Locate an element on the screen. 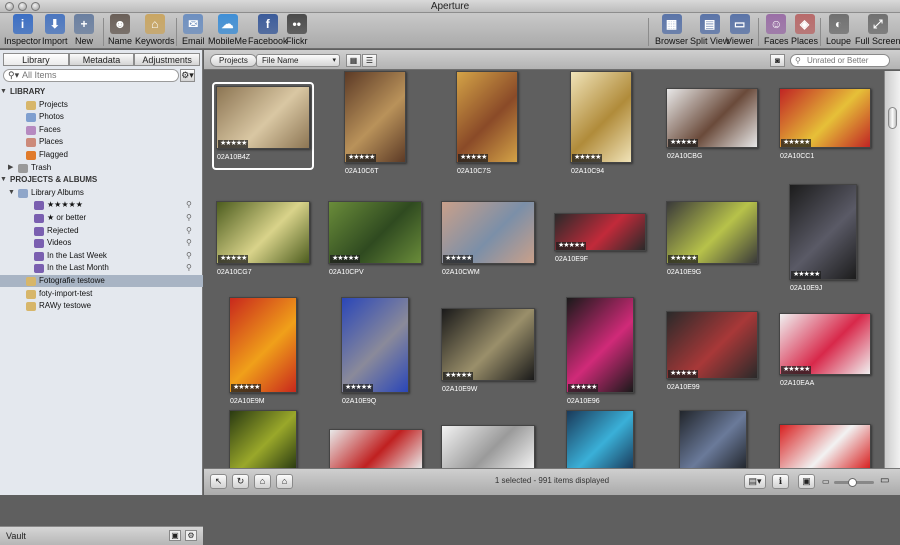 Image resolution: width=900 pixels, height=545 pixels. grid-view-button: ▦ is located at coordinates (353, 60).